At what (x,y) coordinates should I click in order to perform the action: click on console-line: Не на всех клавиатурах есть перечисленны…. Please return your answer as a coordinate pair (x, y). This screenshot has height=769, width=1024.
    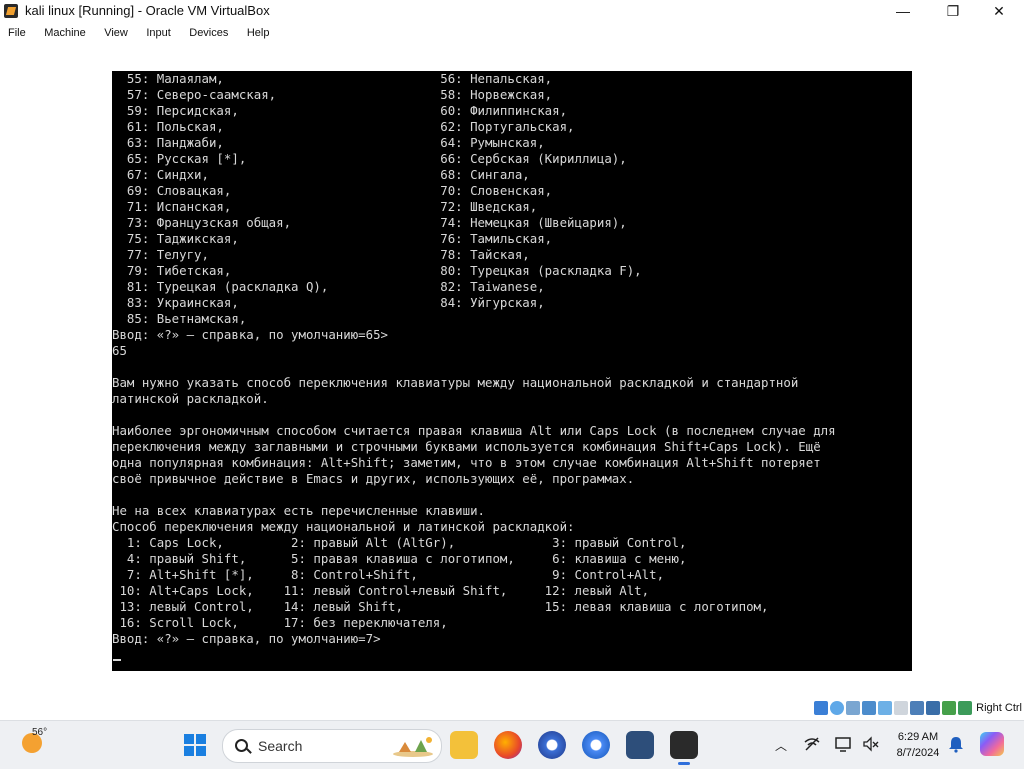
    Looking at the image, I should click on (298, 510).